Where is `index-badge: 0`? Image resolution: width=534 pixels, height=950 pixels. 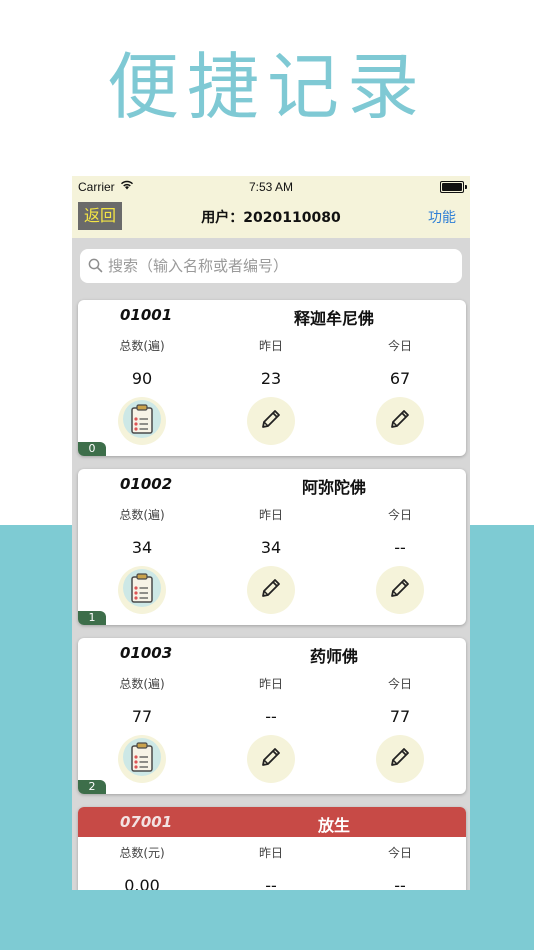
index-badge: 0 is located at coordinates (92, 449).